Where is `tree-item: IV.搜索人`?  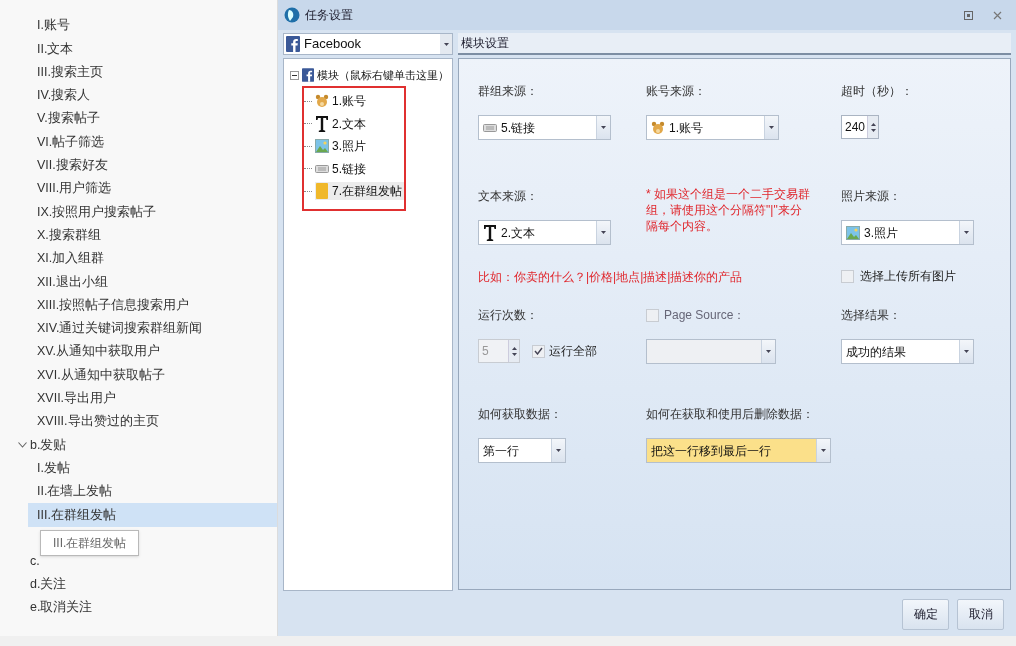
tree-item: IV.搜索人 is located at coordinates (152, 95).